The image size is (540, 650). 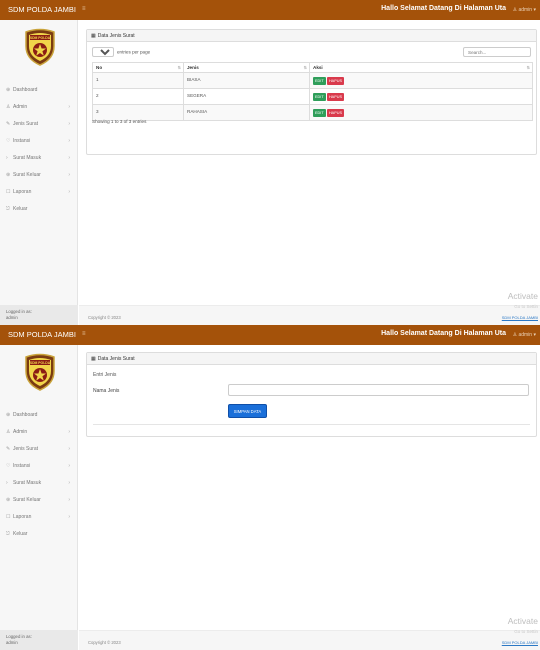 What do you see at coordinates (7, 158) in the screenshot?
I see `arrow-icon: ›` at bounding box center [7, 158].